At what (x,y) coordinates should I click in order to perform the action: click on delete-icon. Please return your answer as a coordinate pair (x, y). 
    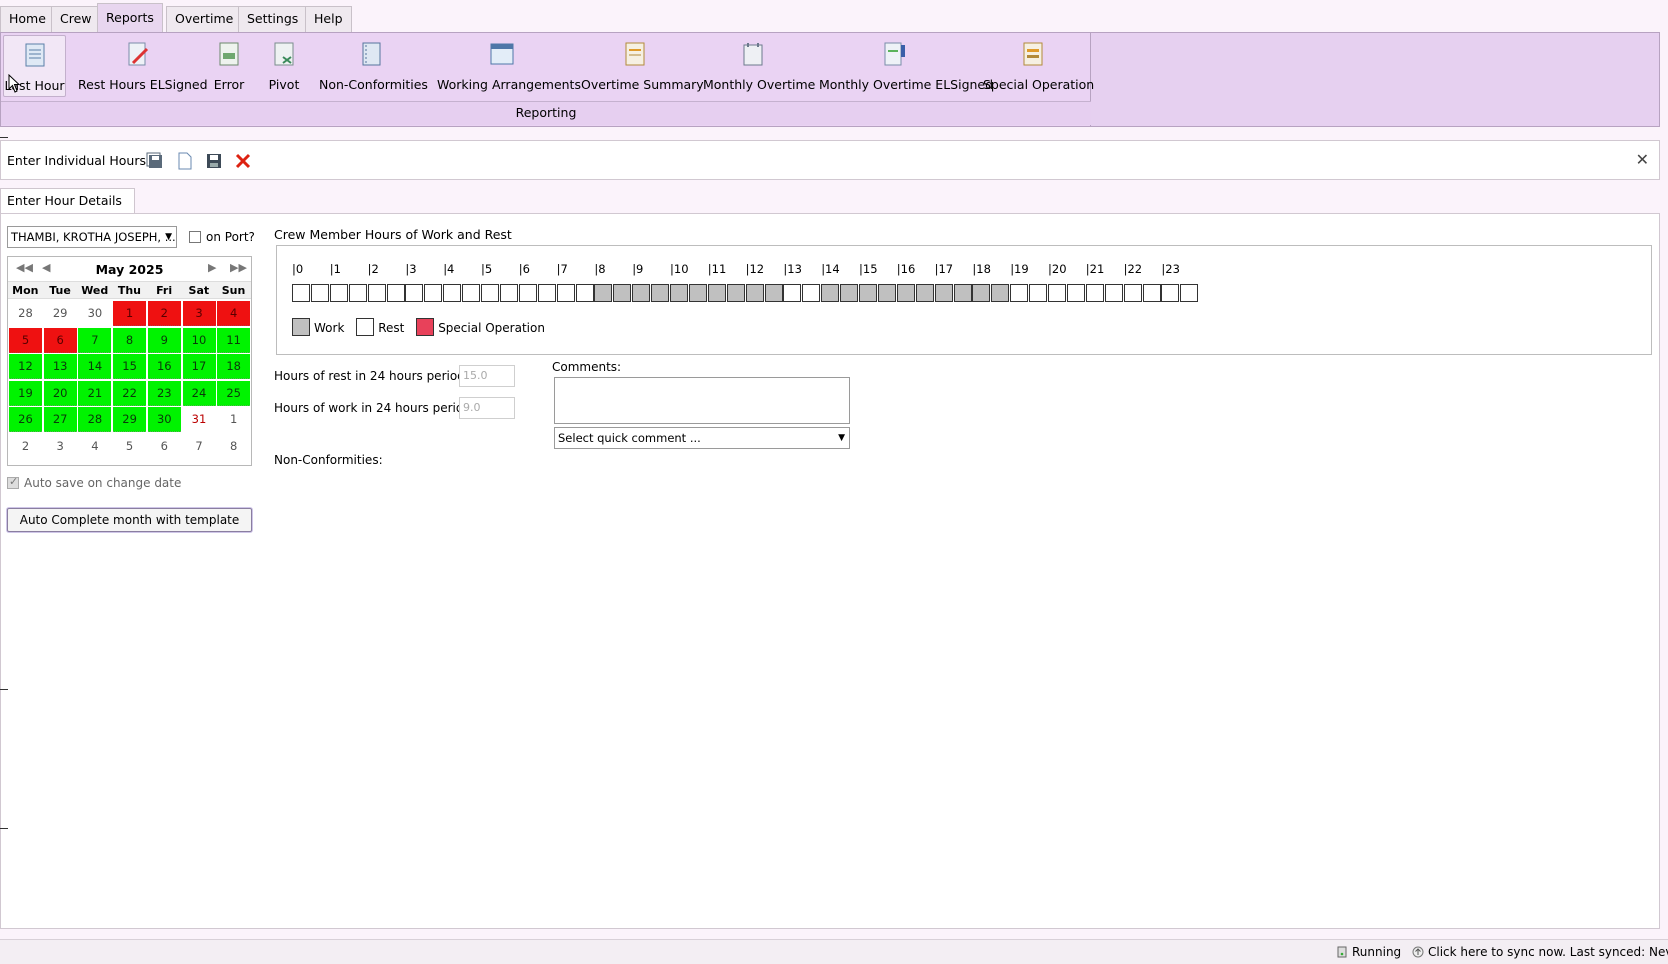
    Looking at the image, I should click on (243, 161).